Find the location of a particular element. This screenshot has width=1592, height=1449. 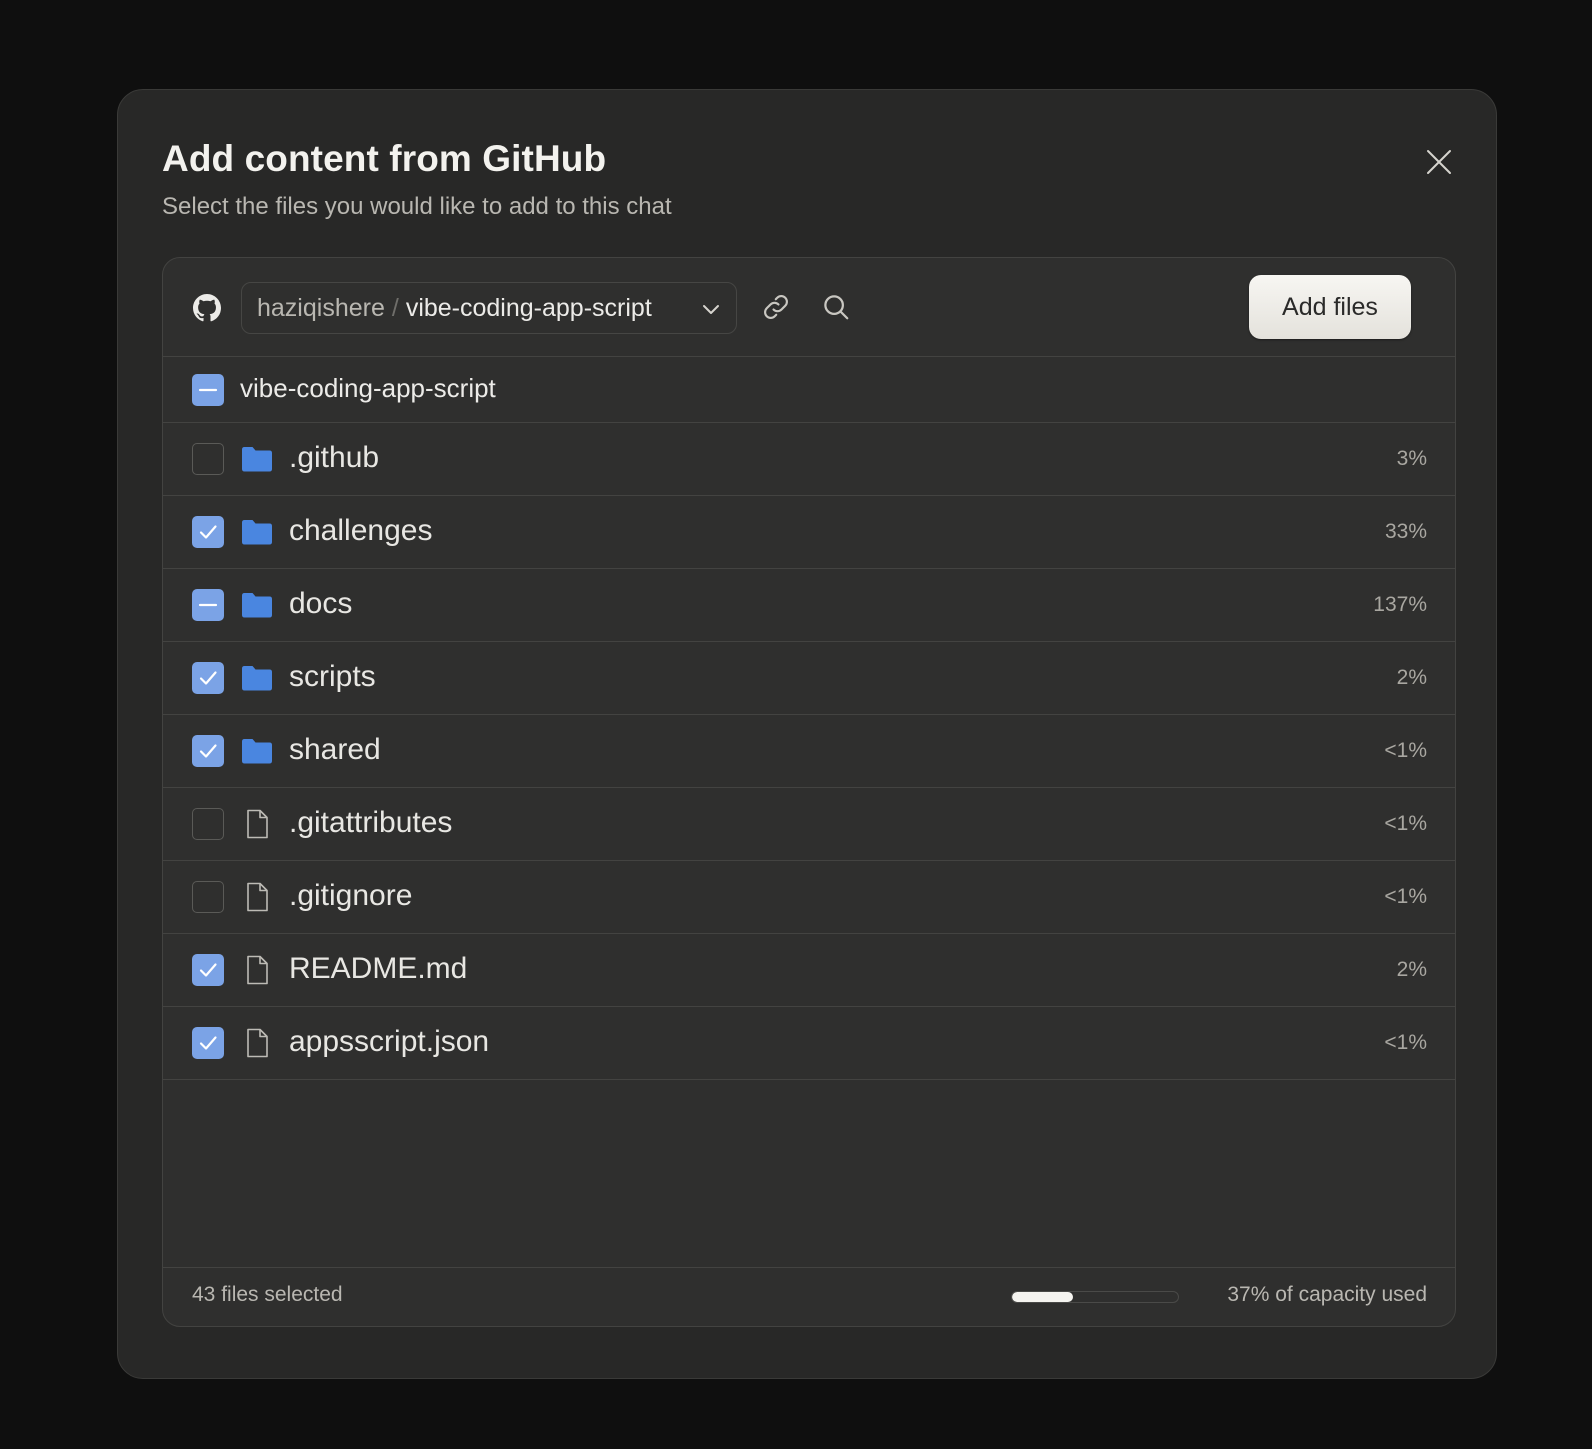

capacity-bar is located at coordinates (1095, 1297).